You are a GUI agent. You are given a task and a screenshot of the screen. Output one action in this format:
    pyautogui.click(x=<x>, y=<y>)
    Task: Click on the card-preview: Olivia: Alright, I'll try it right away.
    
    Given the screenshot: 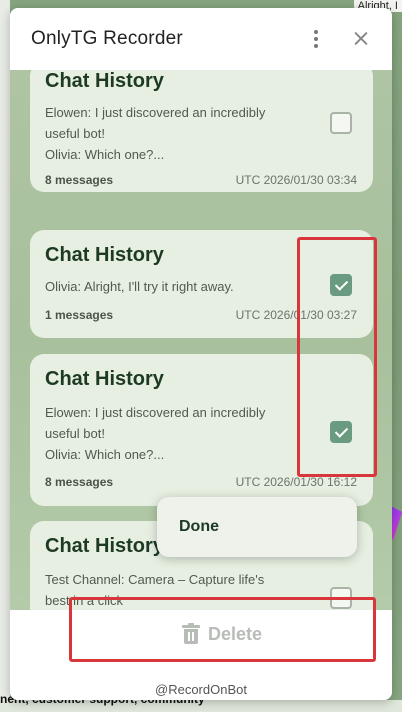 What is the action you would take?
    pyautogui.click(x=170, y=286)
    